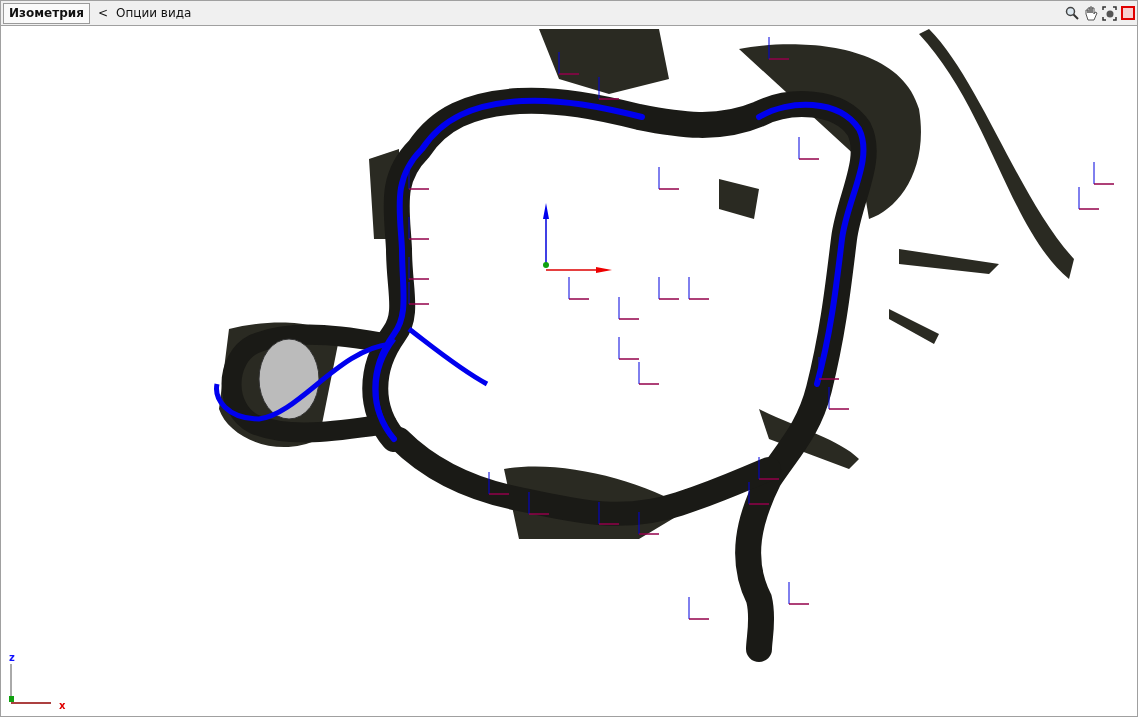 The height and width of the screenshot is (717, 1138). Describe the element at coordinates (30, 683) in the screenshot. I see `corner-axes-drawing` at that location.